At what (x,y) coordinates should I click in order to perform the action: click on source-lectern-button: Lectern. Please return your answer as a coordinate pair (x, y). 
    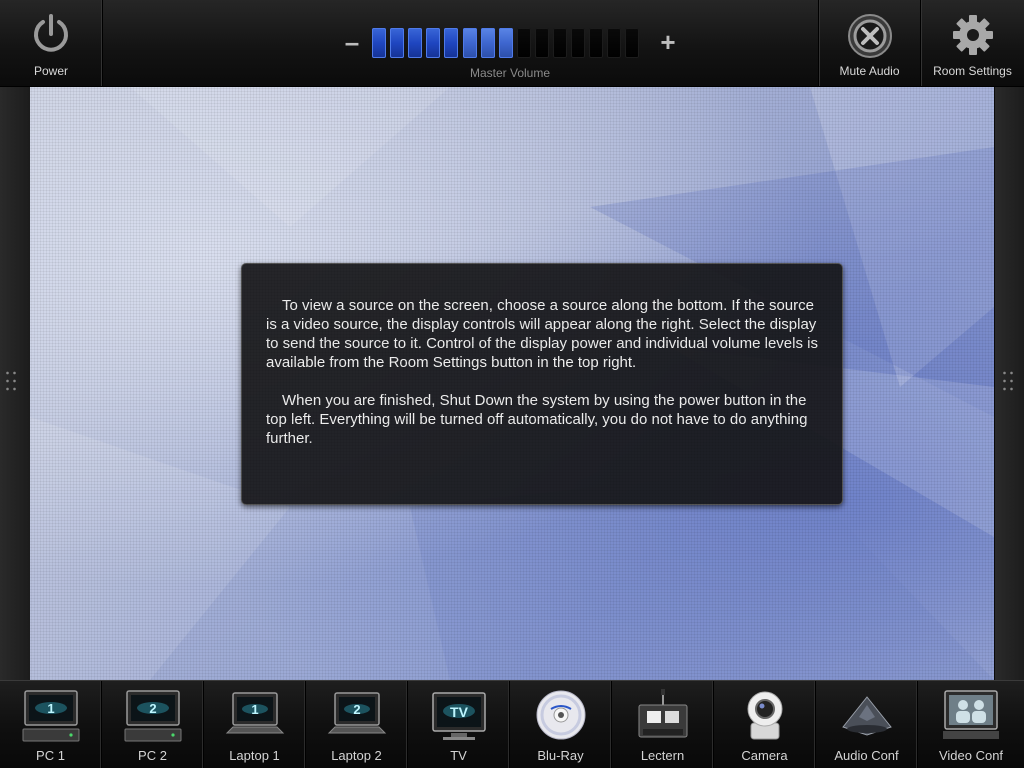
    Looking at the image, I should click on (663, 724).